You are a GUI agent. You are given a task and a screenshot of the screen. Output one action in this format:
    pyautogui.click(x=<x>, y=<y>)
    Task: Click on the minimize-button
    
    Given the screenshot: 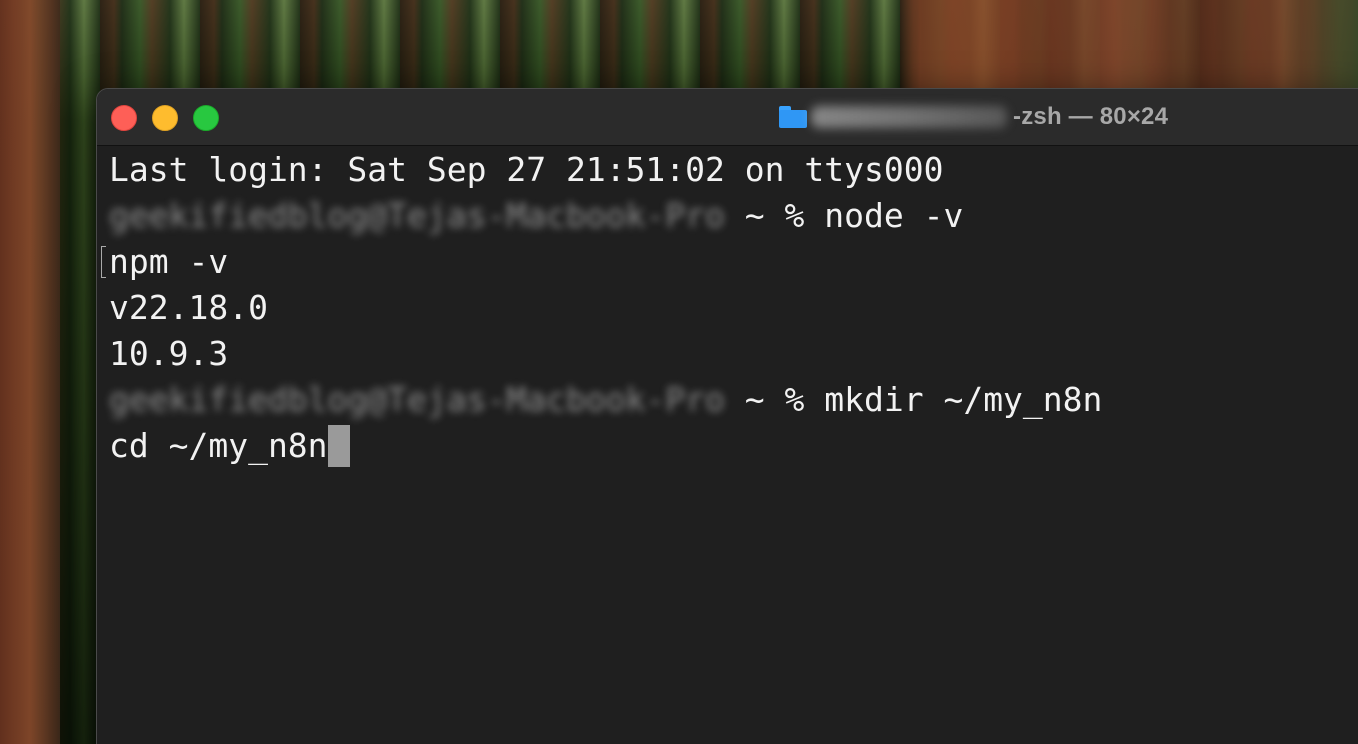 What is the action you would take?
    pyautogui.click(x=165, y=118)
    